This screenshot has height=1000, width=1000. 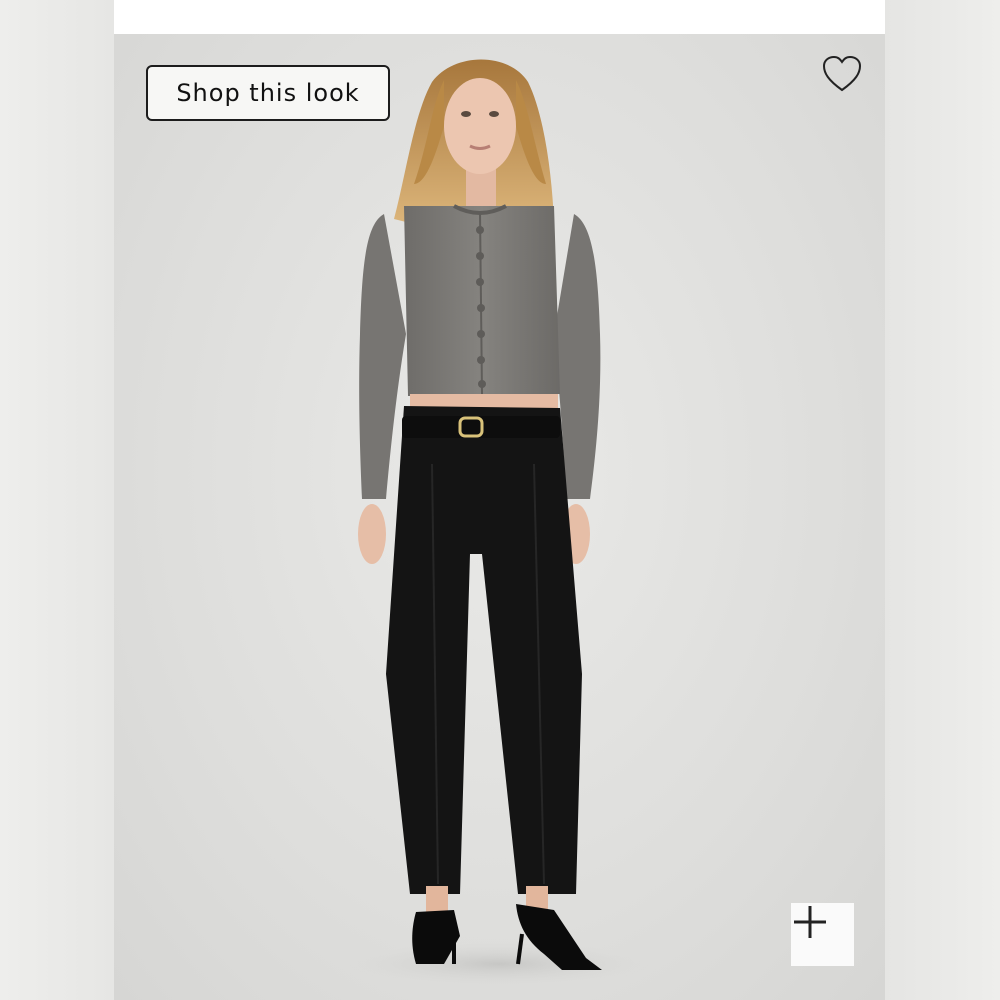 What do you see at coordinates (372, 534) in the screenshot?
I see `left-hand` at bounding box center [372, 534].